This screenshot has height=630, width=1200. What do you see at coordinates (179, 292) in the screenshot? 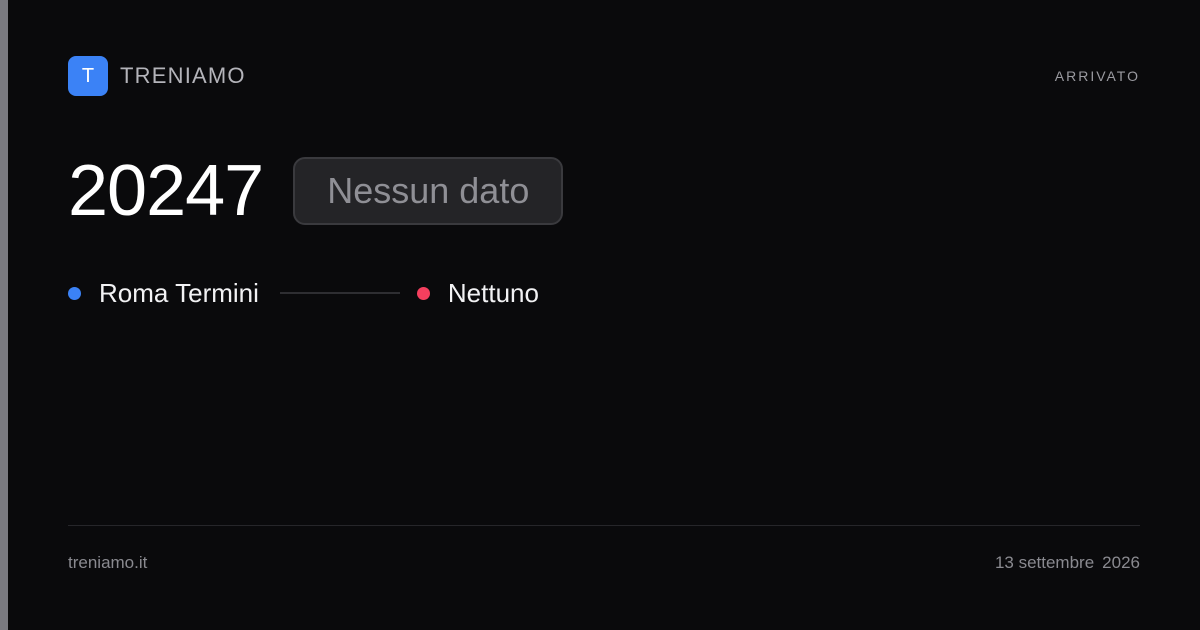
I see `origin-station: Roma Termini` at bounding box center [179, 292].